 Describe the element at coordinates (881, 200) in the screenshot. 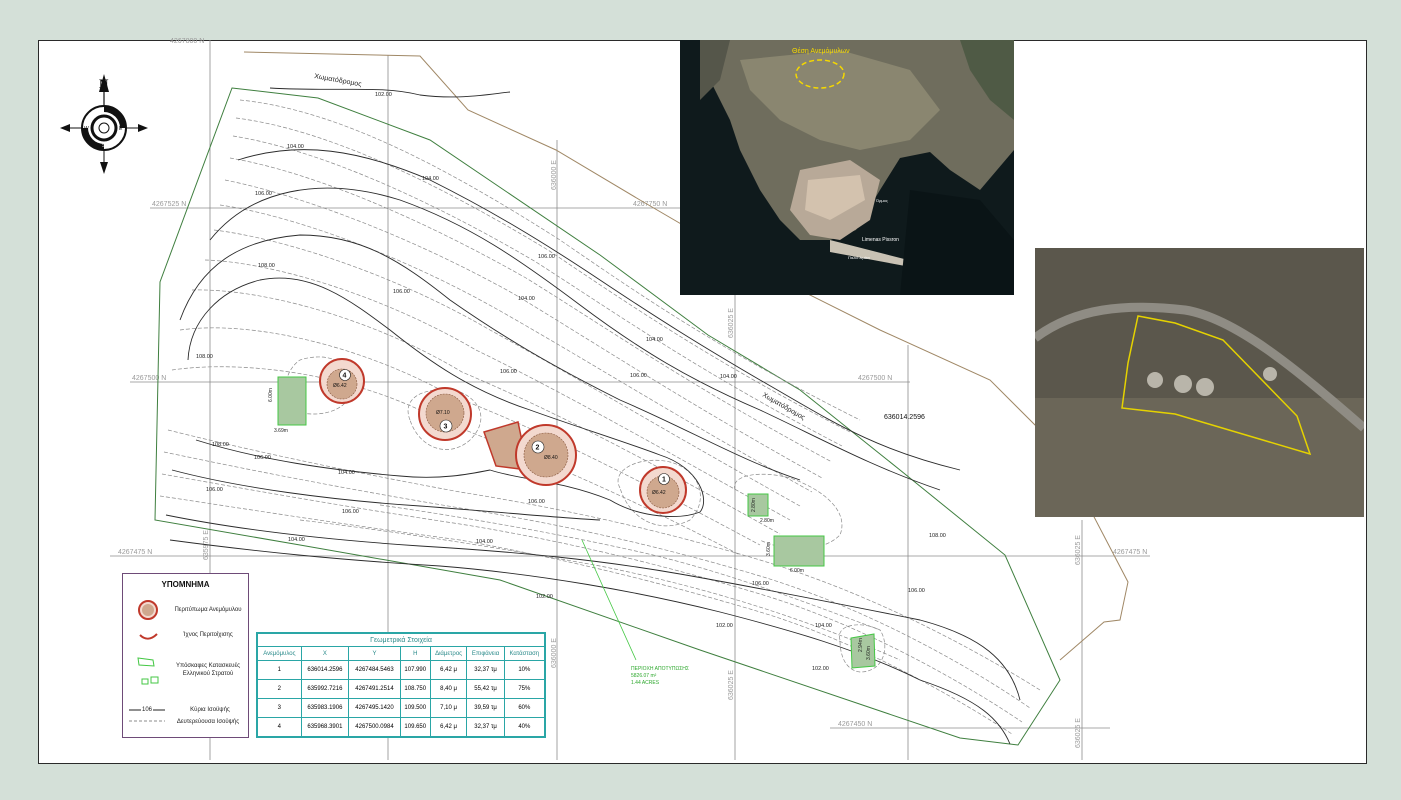

I see `photo-cove-label: Όρμος` at that location.